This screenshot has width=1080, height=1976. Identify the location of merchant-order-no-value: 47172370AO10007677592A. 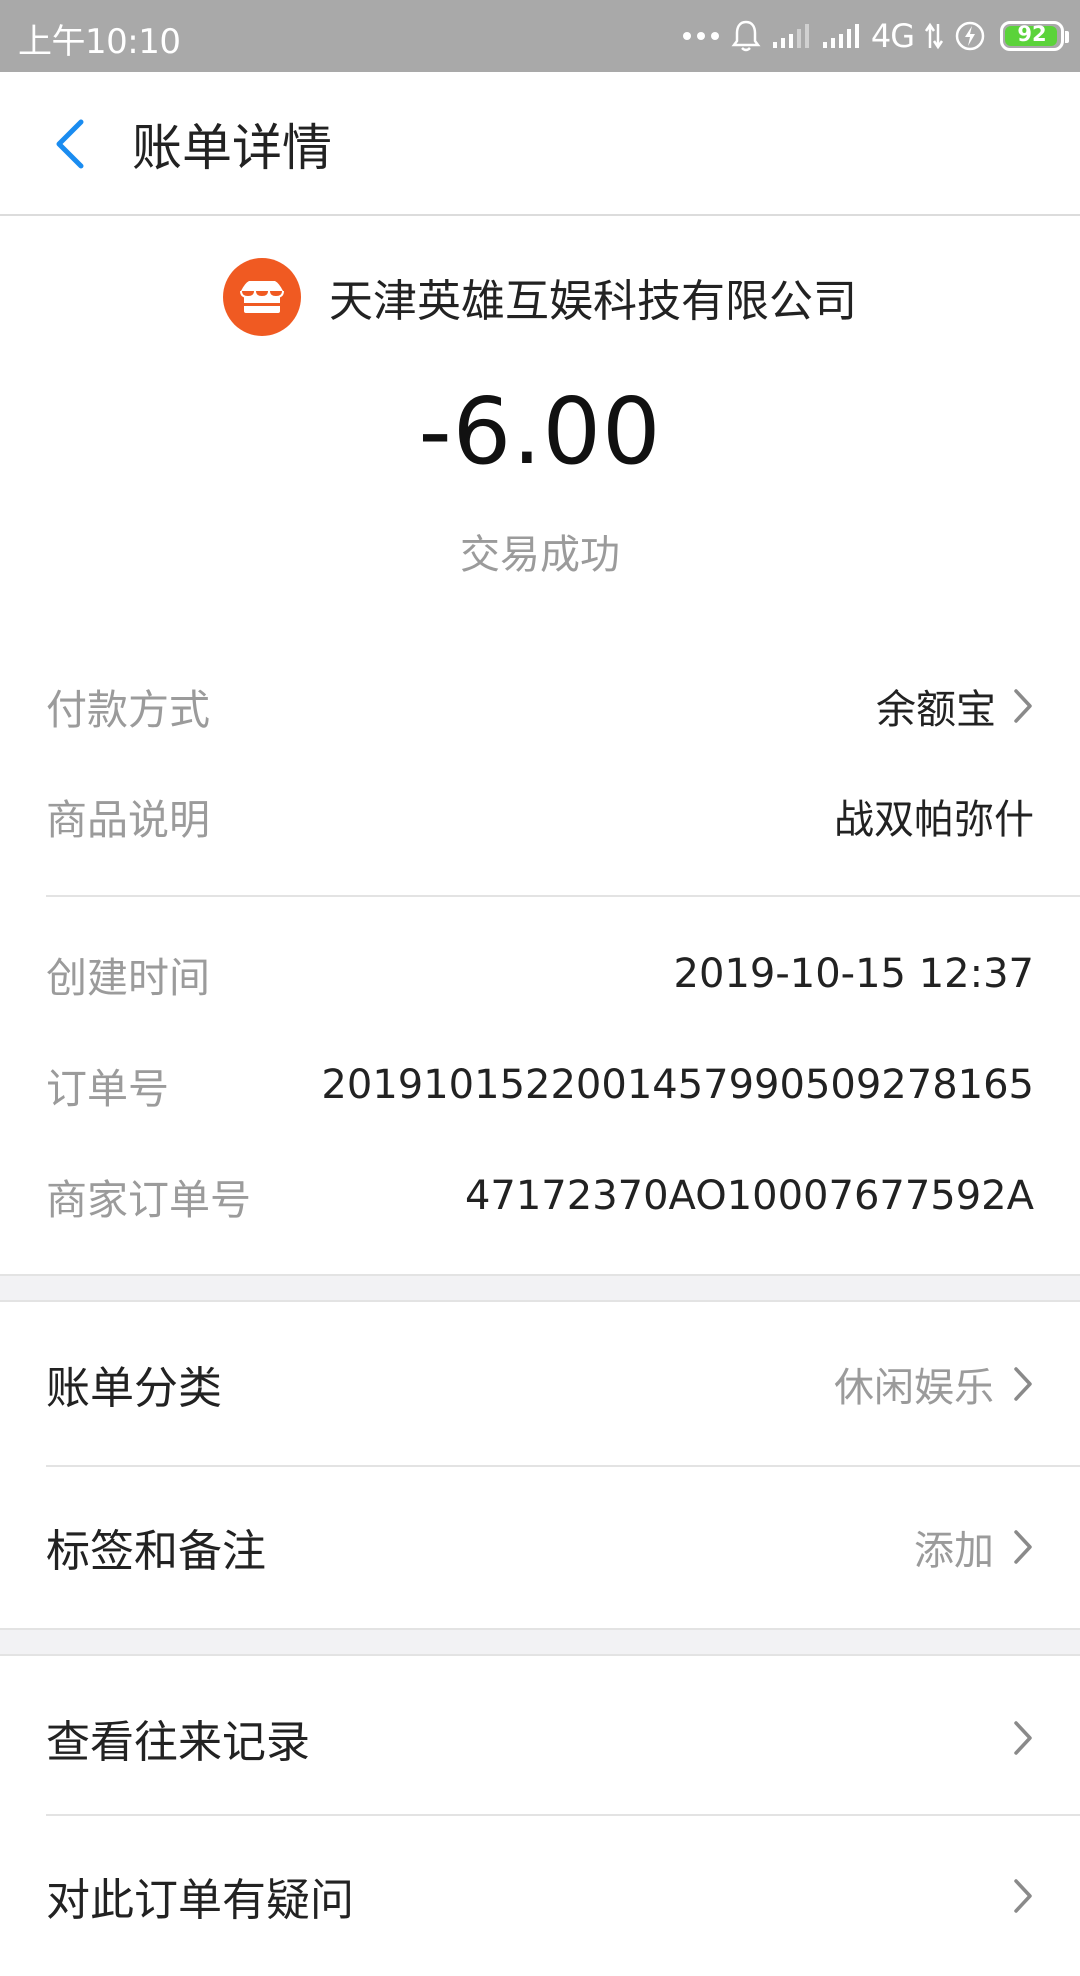
(749, 1196).